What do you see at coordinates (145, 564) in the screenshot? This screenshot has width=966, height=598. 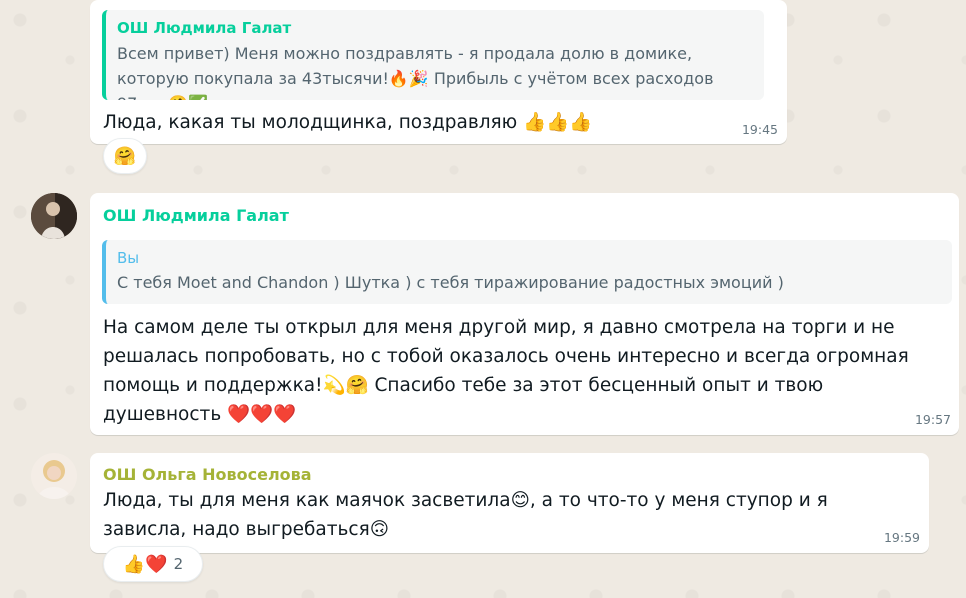 I see `reaction-emojis: 👍❤️` at bounding box center [145, 564].